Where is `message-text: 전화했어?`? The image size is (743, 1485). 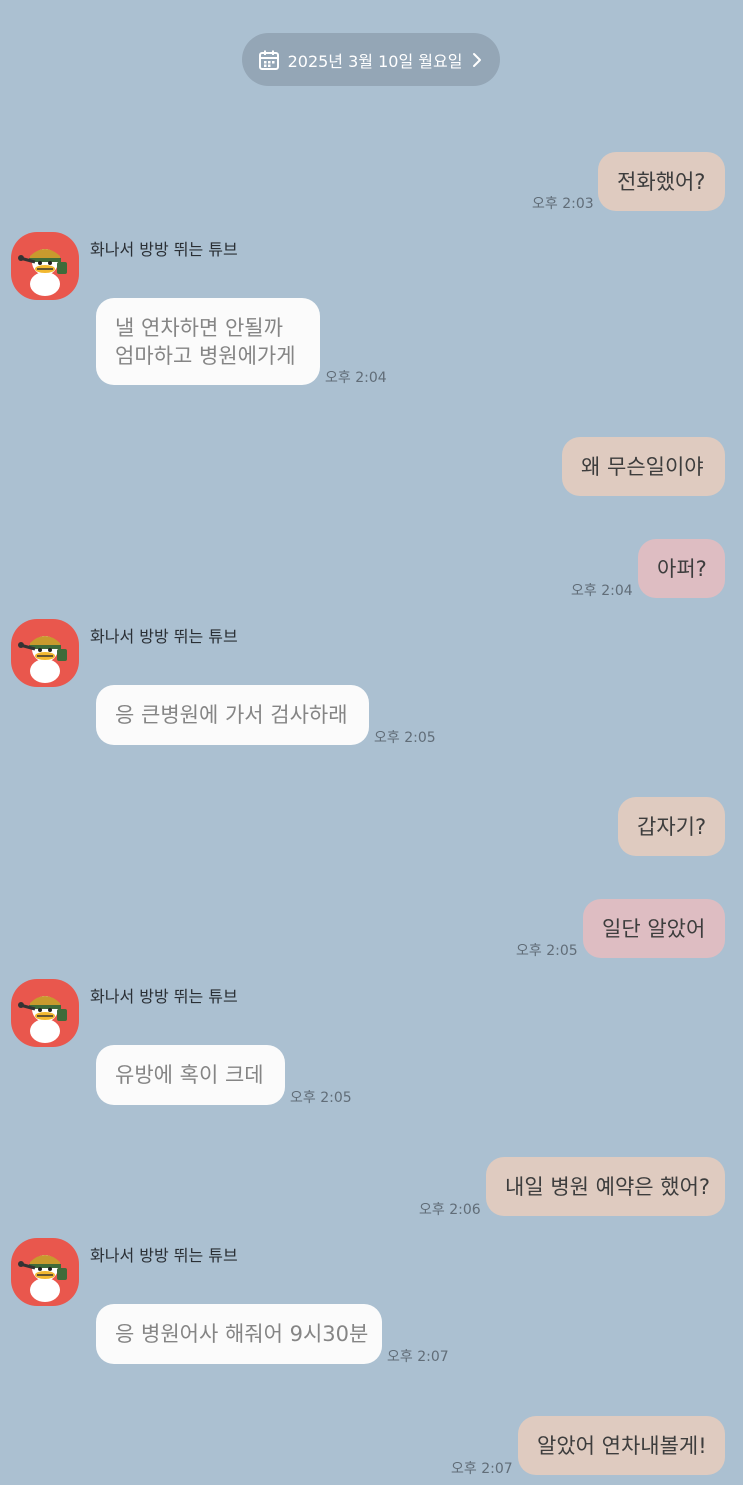
message-text: 전화했어? is located at coordinates (661, 181).